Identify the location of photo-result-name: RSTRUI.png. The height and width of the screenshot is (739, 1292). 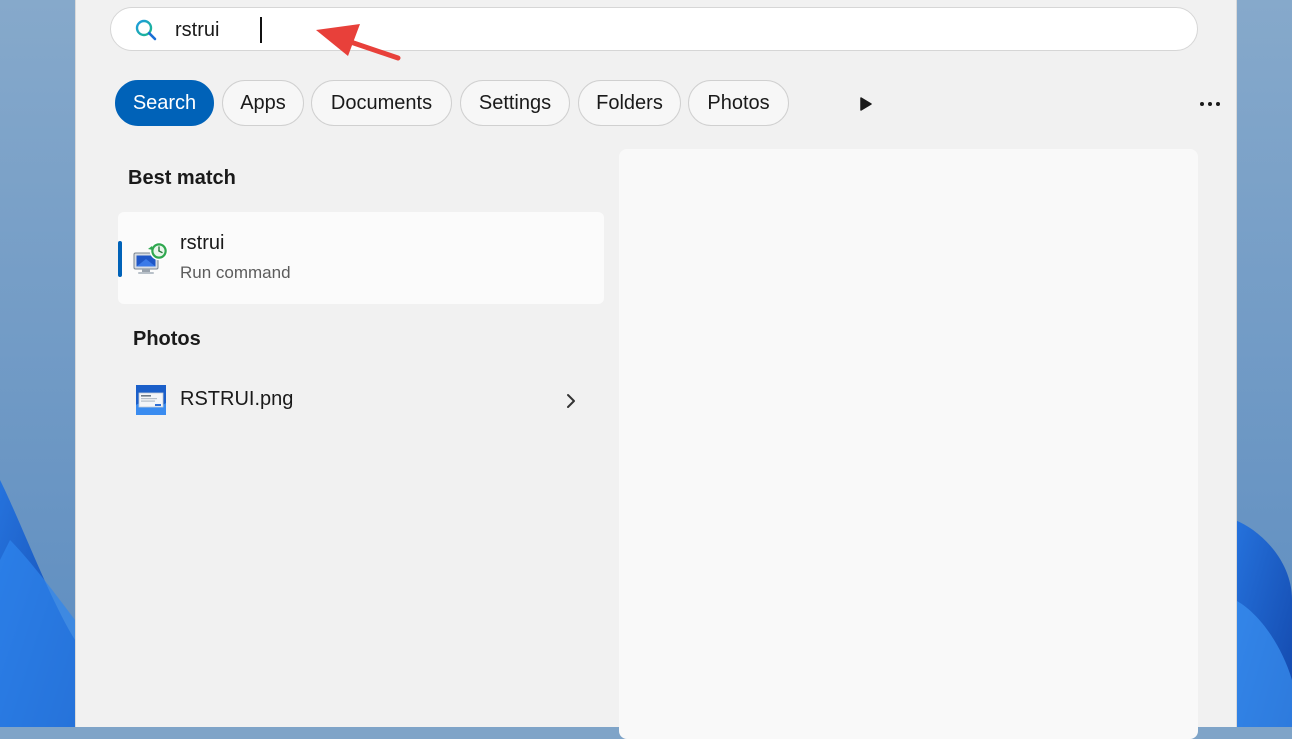
(237, 399).